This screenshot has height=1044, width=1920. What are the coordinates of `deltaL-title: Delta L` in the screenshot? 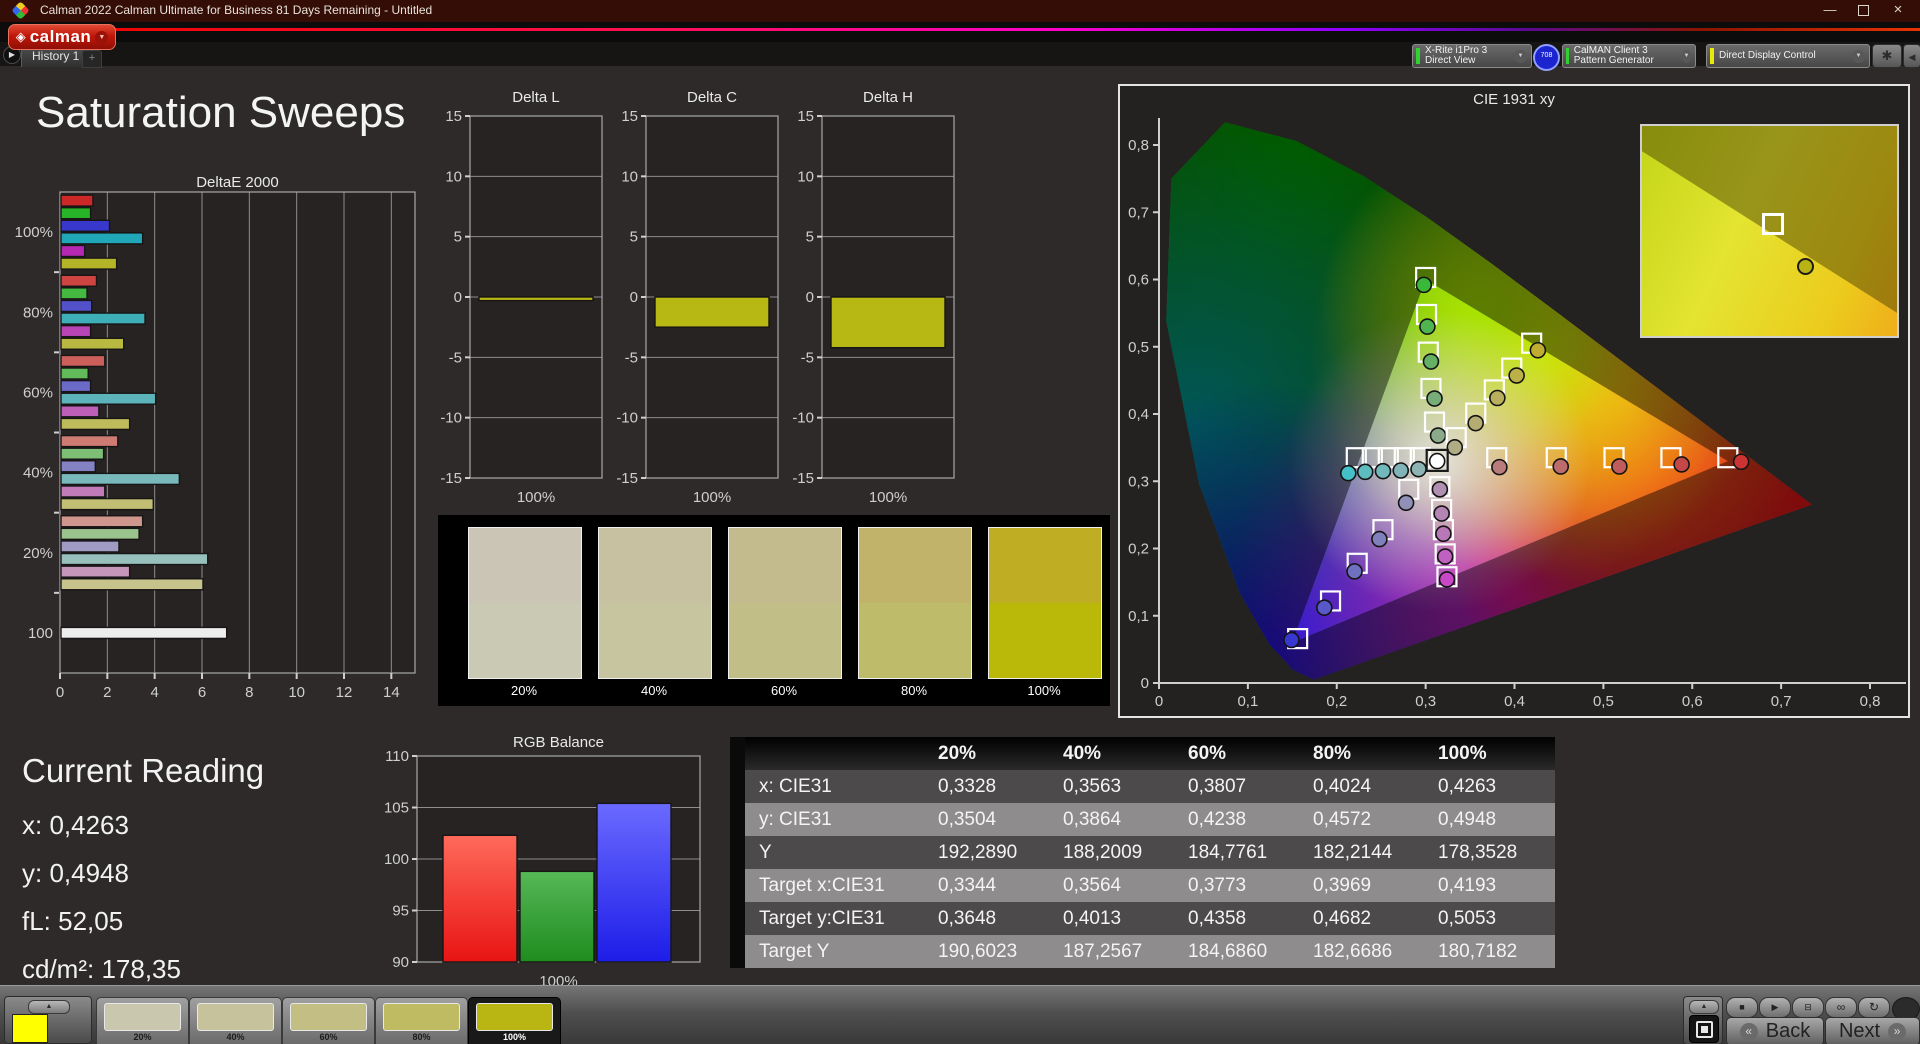 It's located at (536, 97).